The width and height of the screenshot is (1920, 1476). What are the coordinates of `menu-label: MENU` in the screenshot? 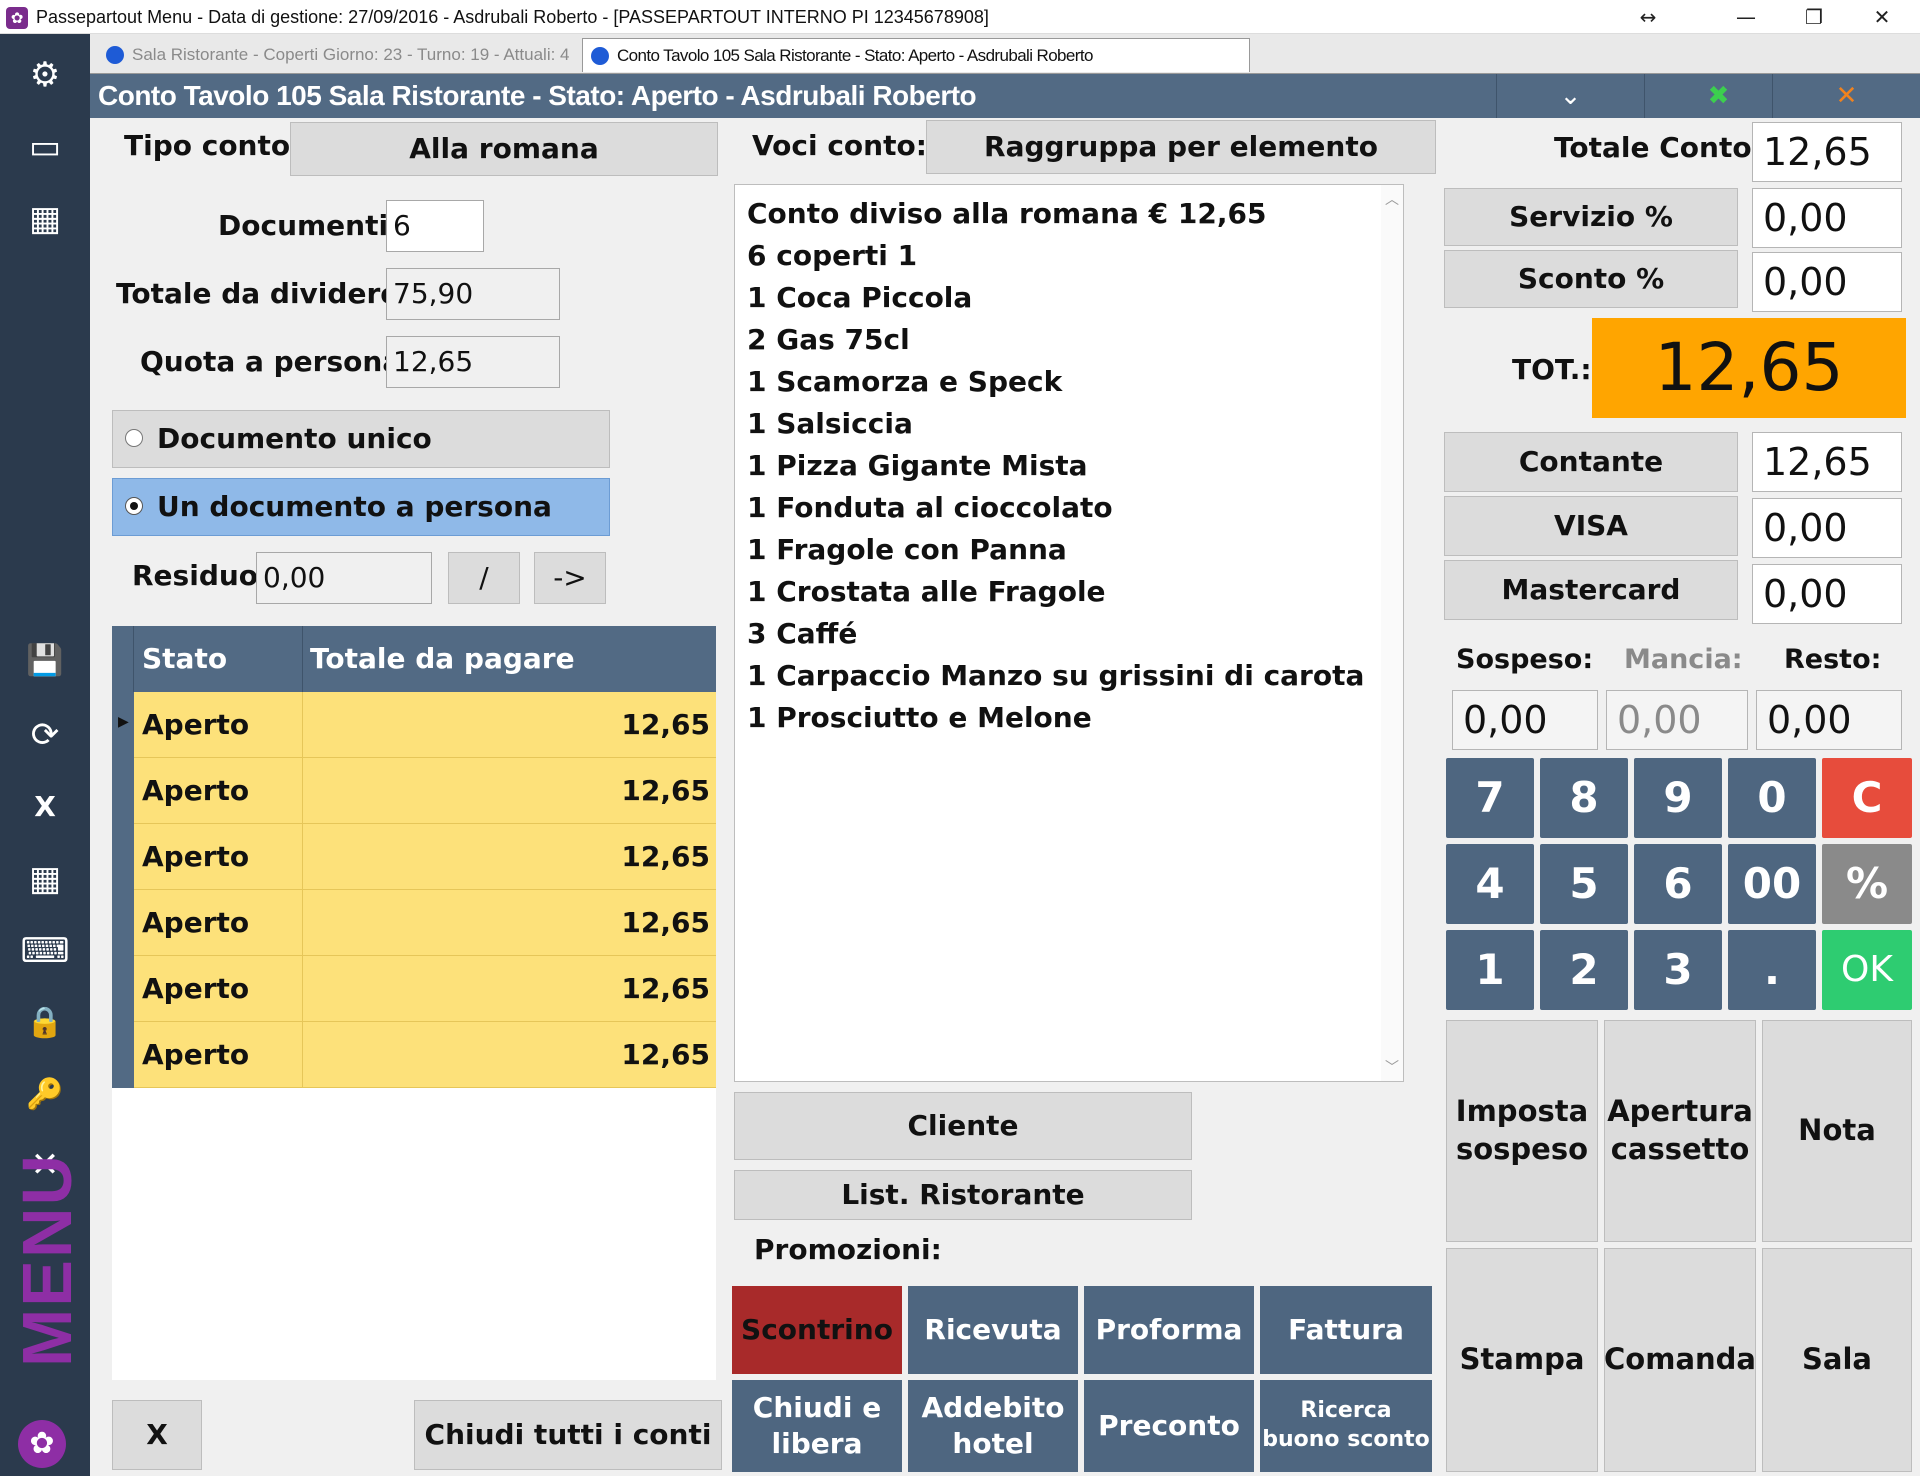 It's located at (47, 1260).